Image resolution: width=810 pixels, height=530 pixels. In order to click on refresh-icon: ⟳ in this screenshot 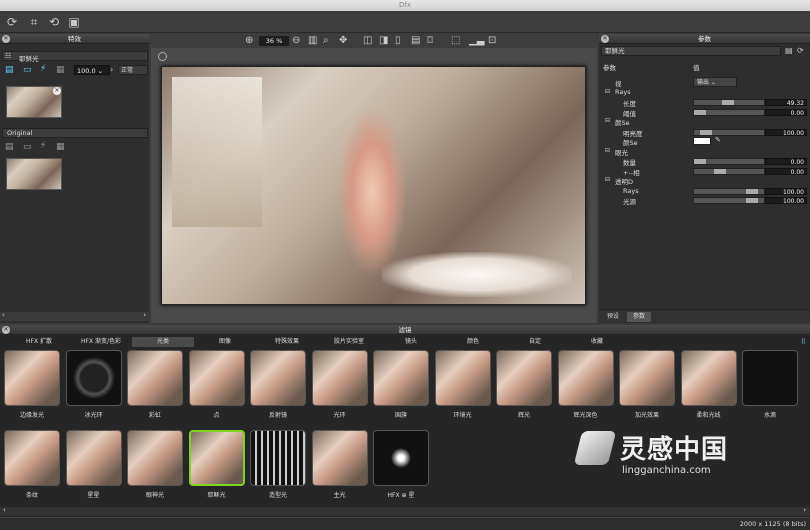, I will do `click(12, 22)`.